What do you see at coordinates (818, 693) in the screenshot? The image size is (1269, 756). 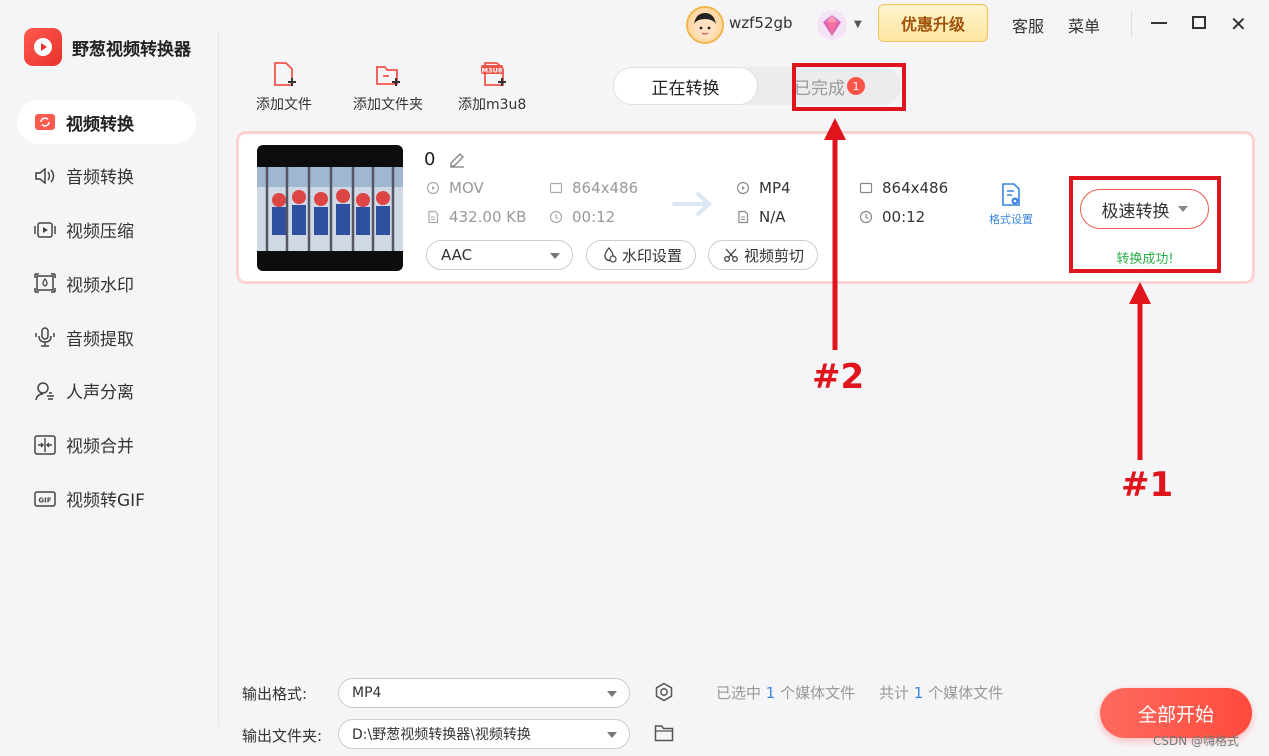 I see `selected-suffix: 个媒体文件` at bounding box center [818, 693].